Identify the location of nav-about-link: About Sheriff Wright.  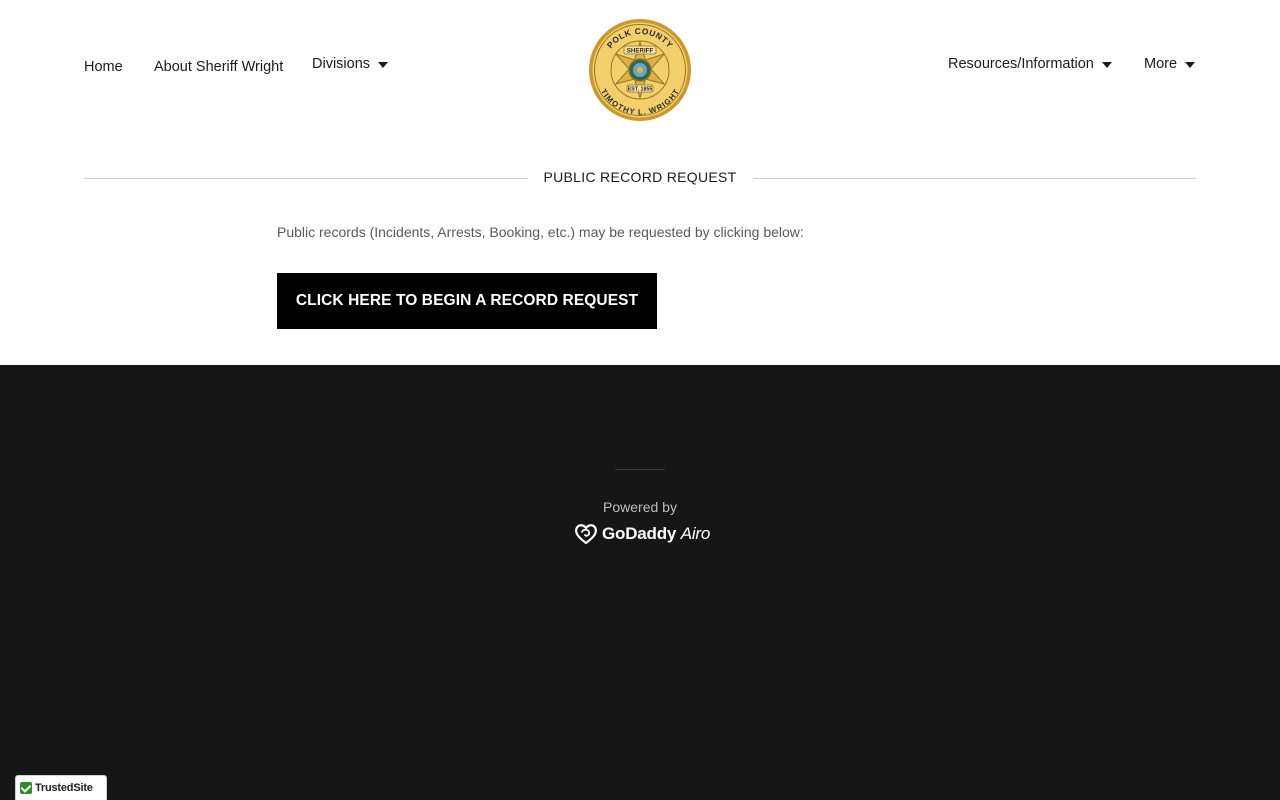
(218, 67).